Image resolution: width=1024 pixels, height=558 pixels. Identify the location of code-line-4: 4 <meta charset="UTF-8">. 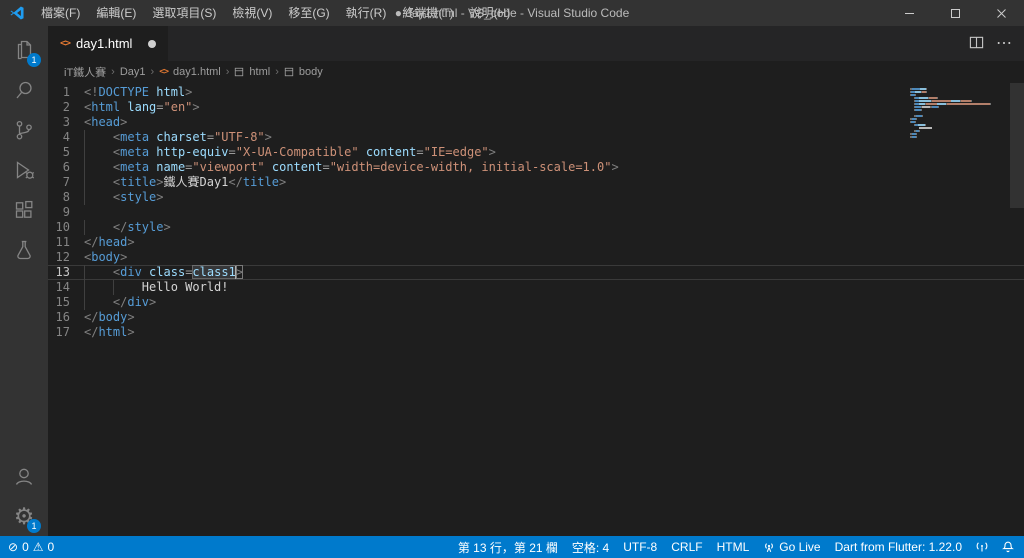
(536, 137).